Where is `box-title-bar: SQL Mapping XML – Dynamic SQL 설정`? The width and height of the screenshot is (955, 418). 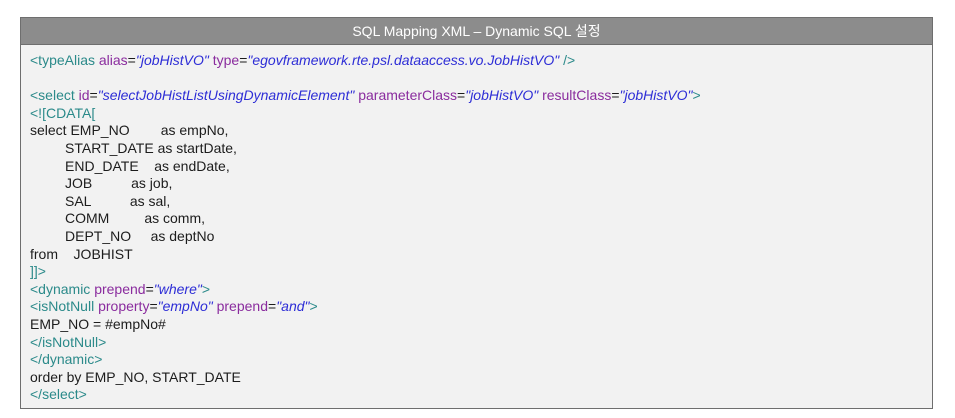 box-title-bar: SQL Mapping XML – Dynamic SQL 설정 is located at coordinates (476, 31).